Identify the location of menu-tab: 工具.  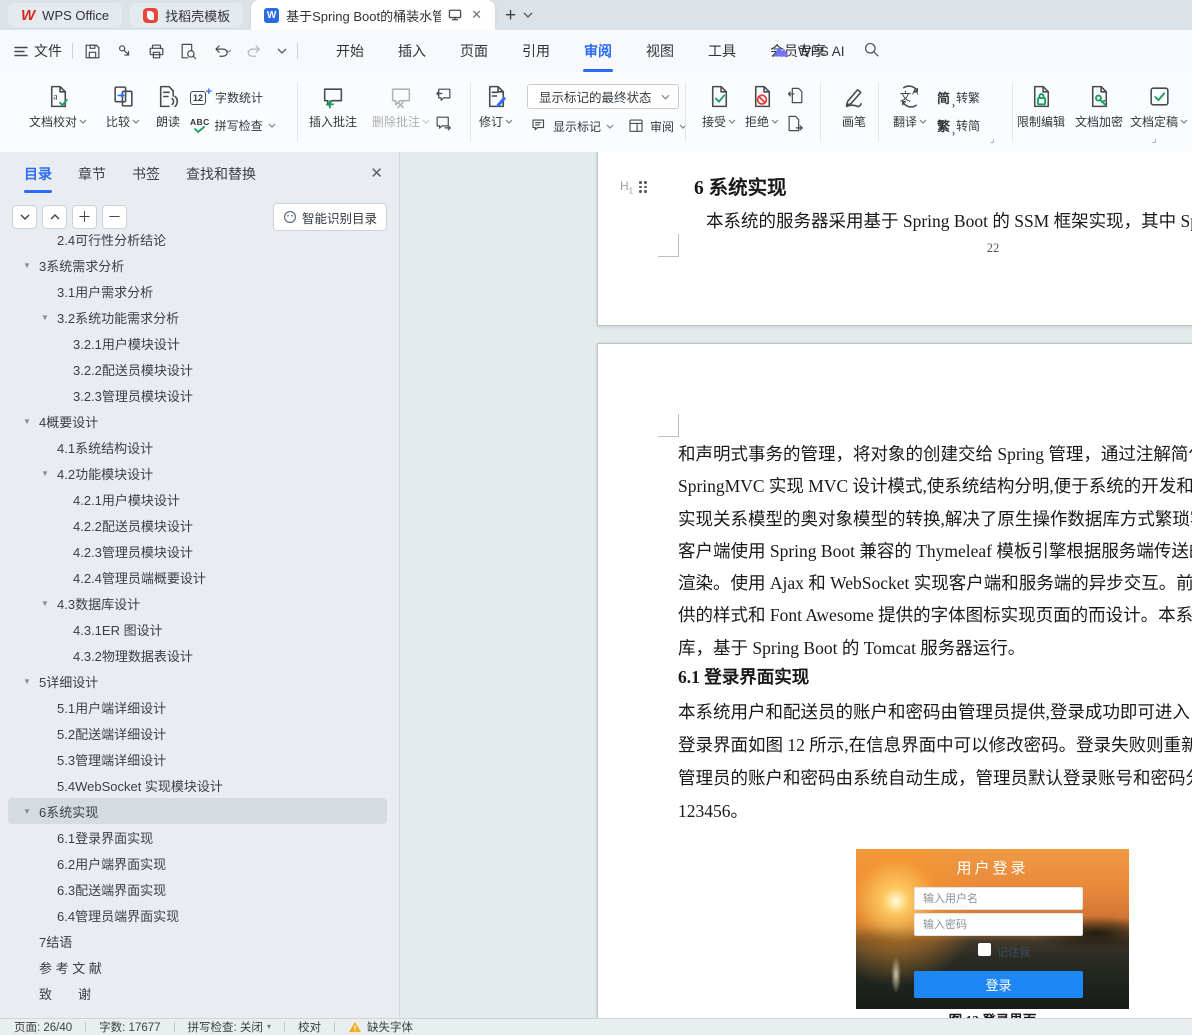
(722, 51).